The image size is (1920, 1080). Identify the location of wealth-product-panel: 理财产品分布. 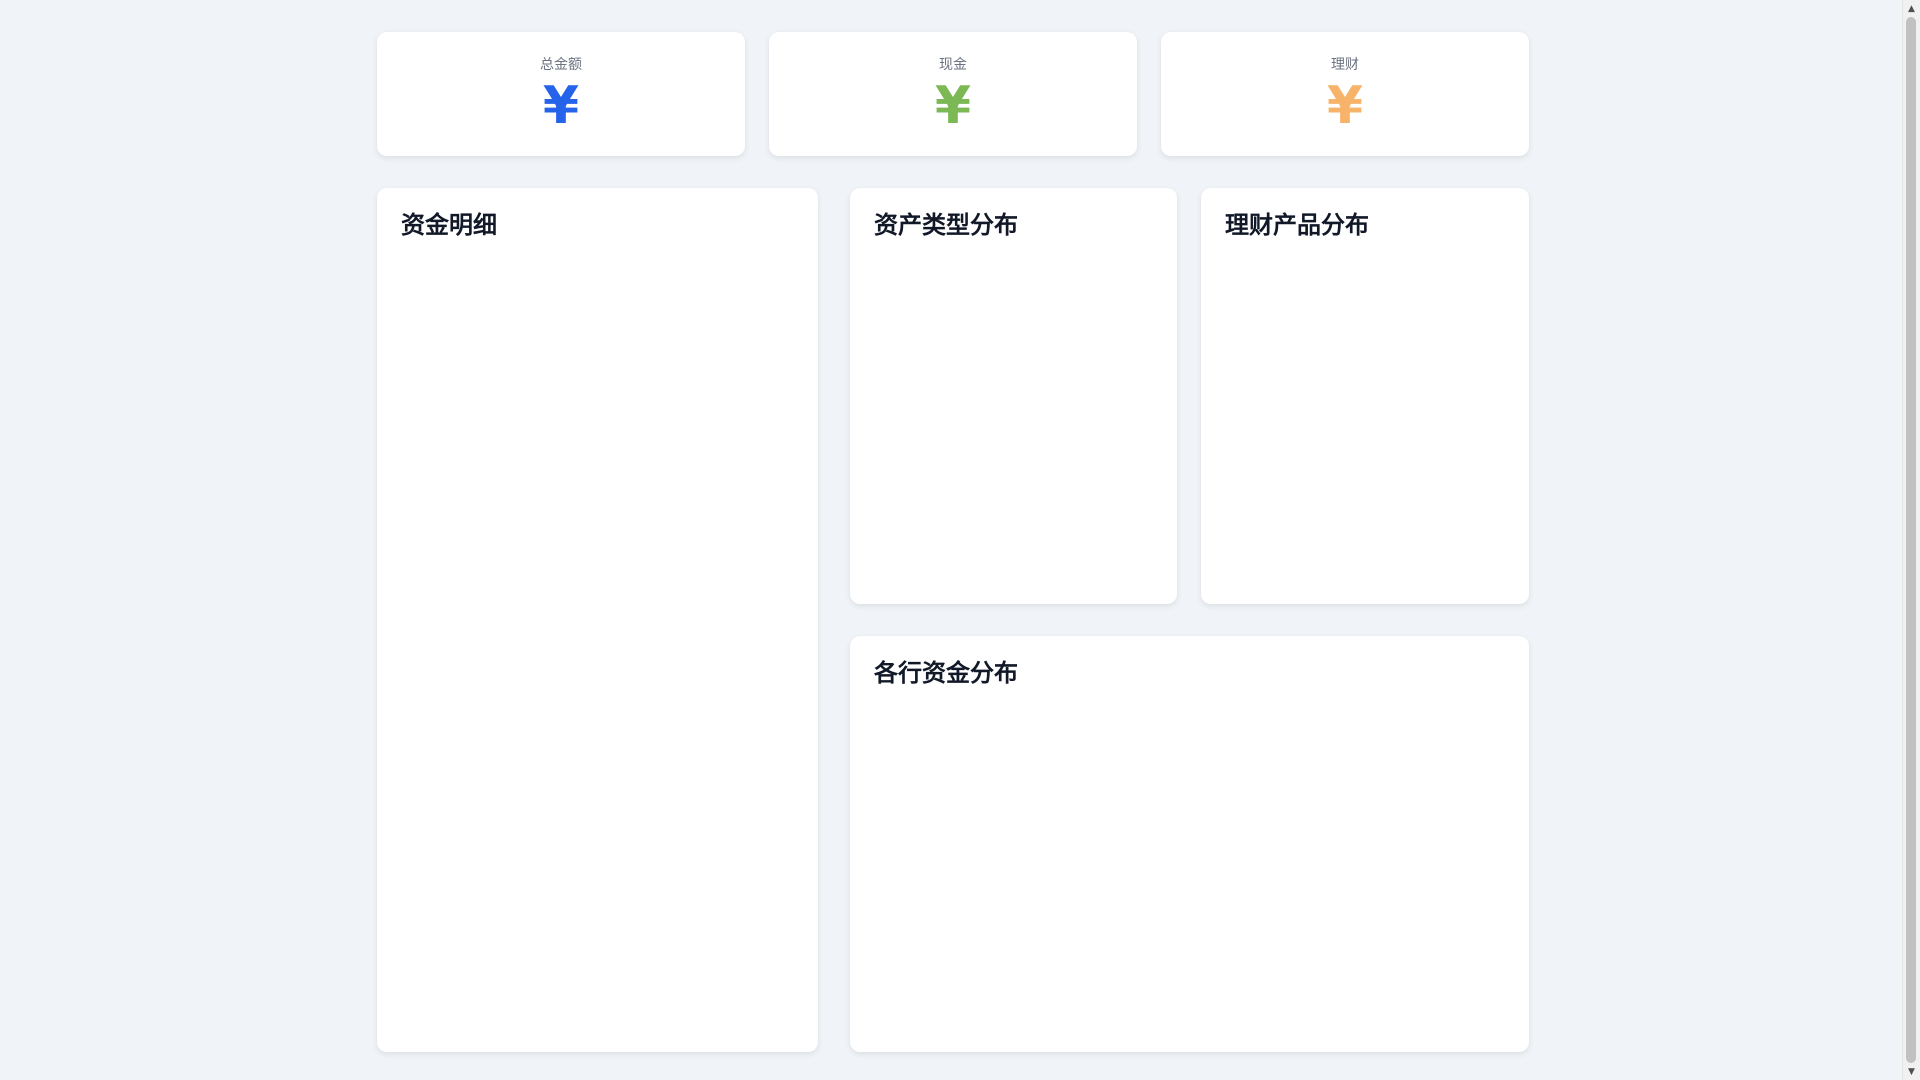
(1365, 396).